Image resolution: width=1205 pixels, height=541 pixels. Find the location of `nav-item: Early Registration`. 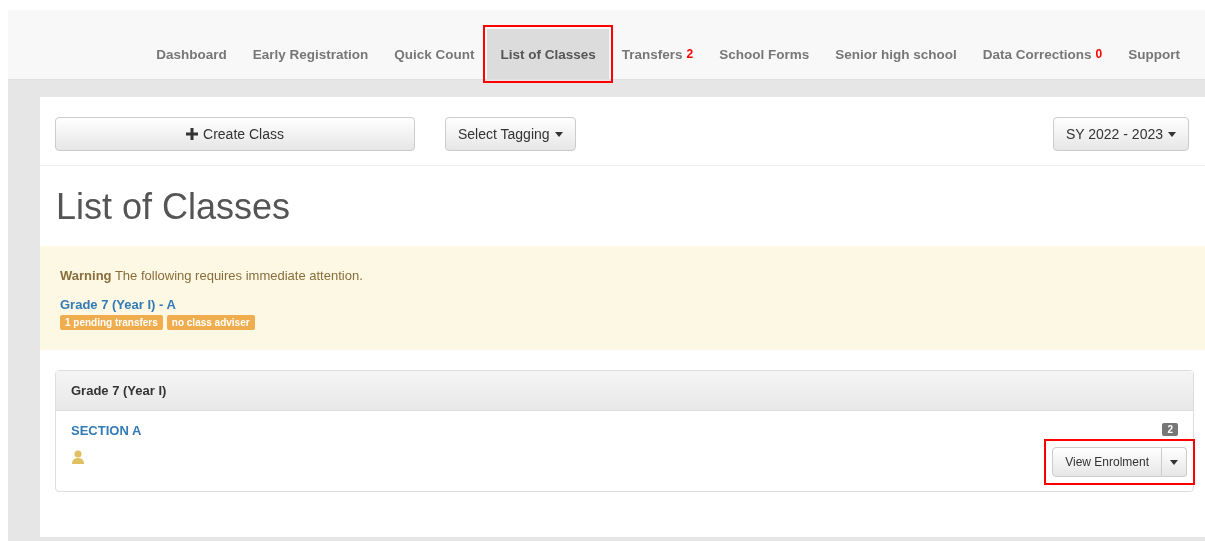

nav-item: Early Registration is located at coordinates (310, 54).